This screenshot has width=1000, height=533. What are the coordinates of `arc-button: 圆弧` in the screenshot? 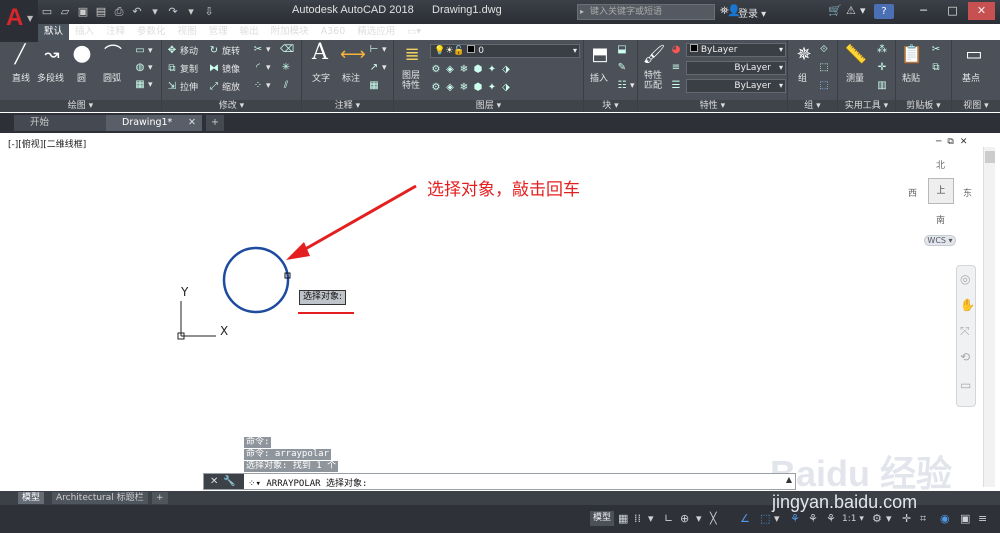 It's located at (112, 77).